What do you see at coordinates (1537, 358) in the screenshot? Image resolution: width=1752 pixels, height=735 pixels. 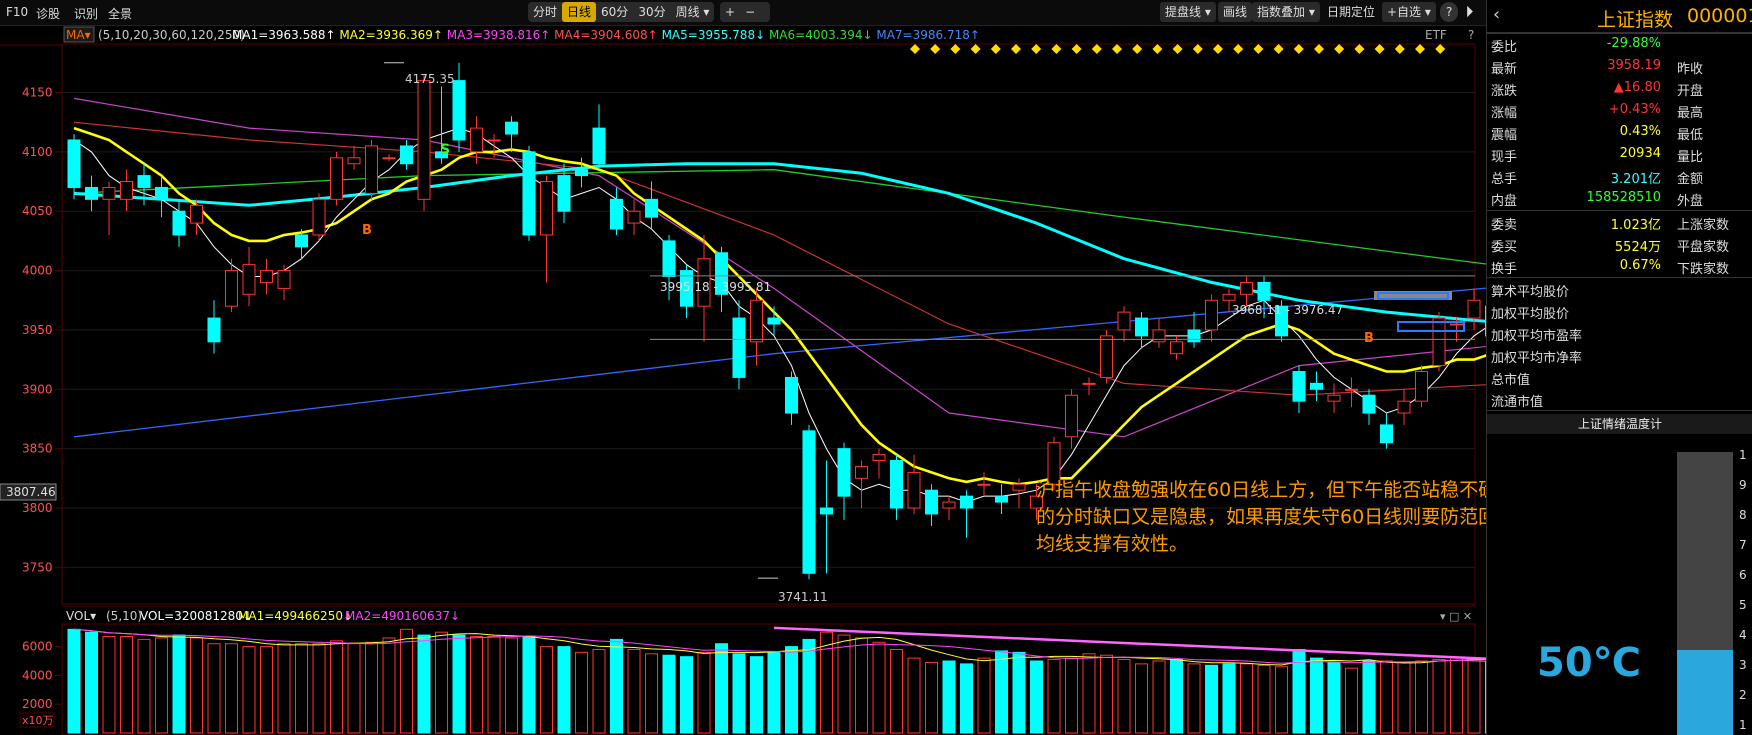 I see `stat-label: 加权平均市净率` at bounding box center [1537, 358].